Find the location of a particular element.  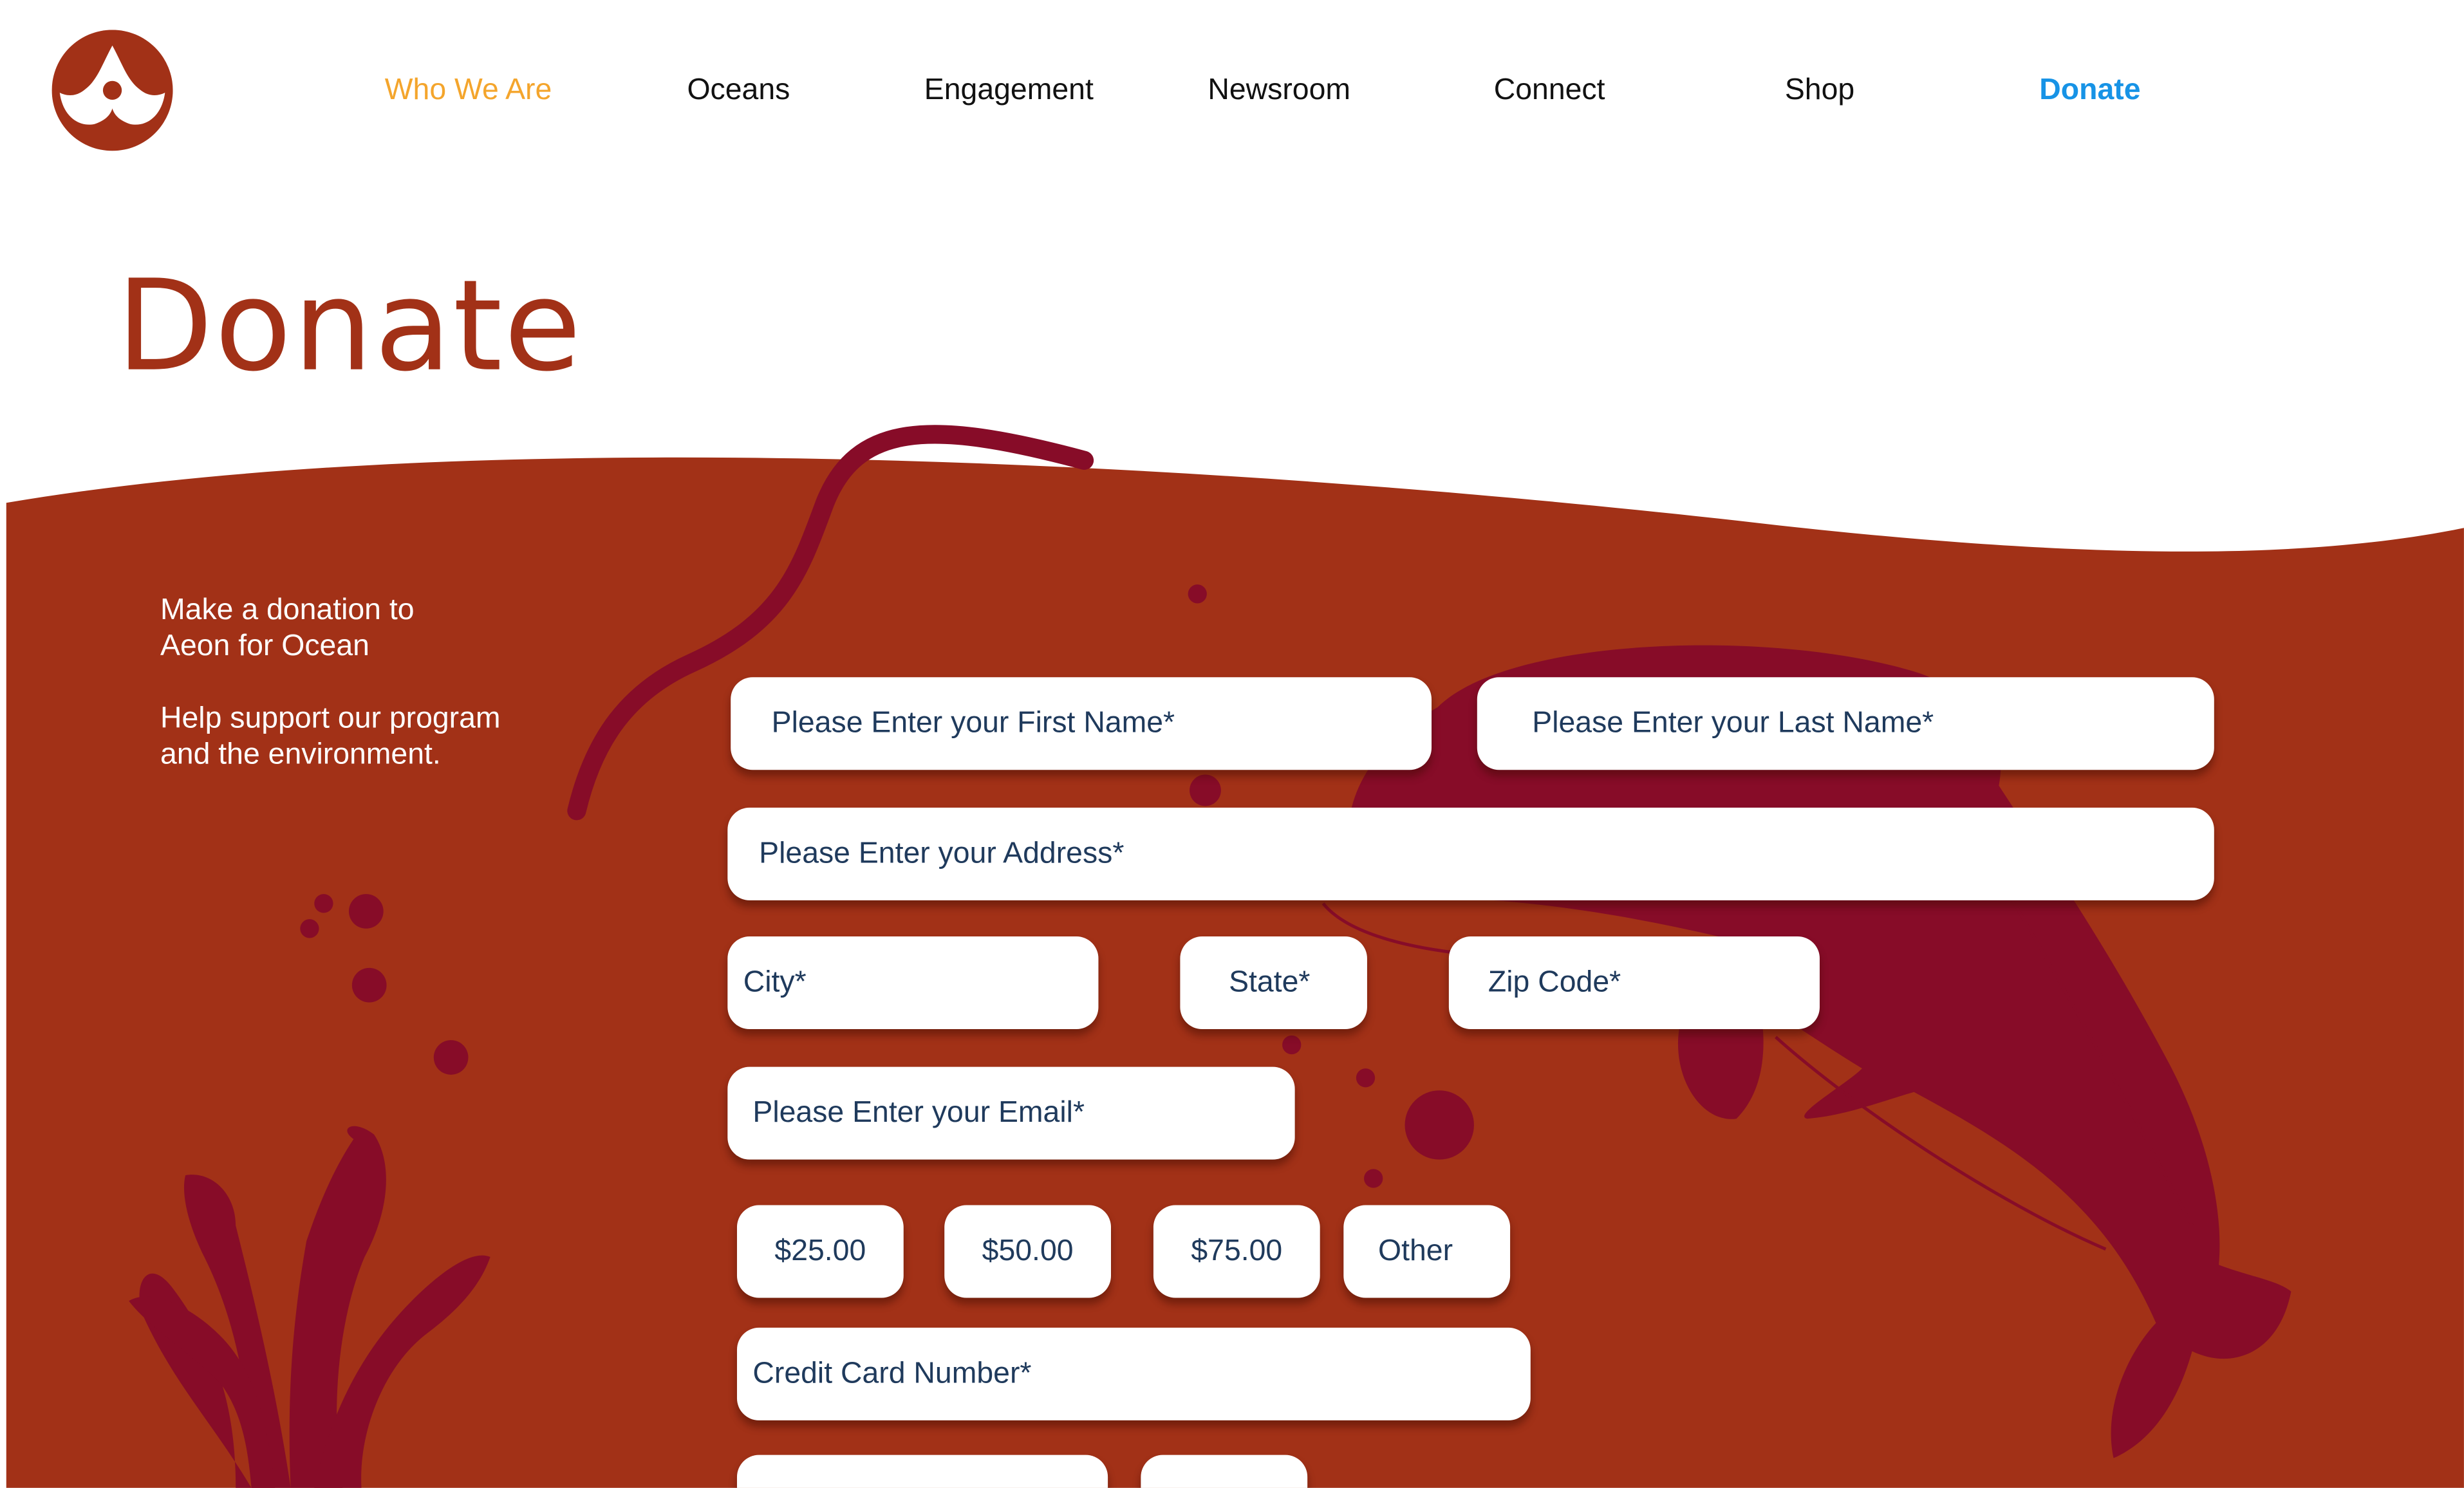

intro-line: and the environment. is located at coordinates (300, 755).